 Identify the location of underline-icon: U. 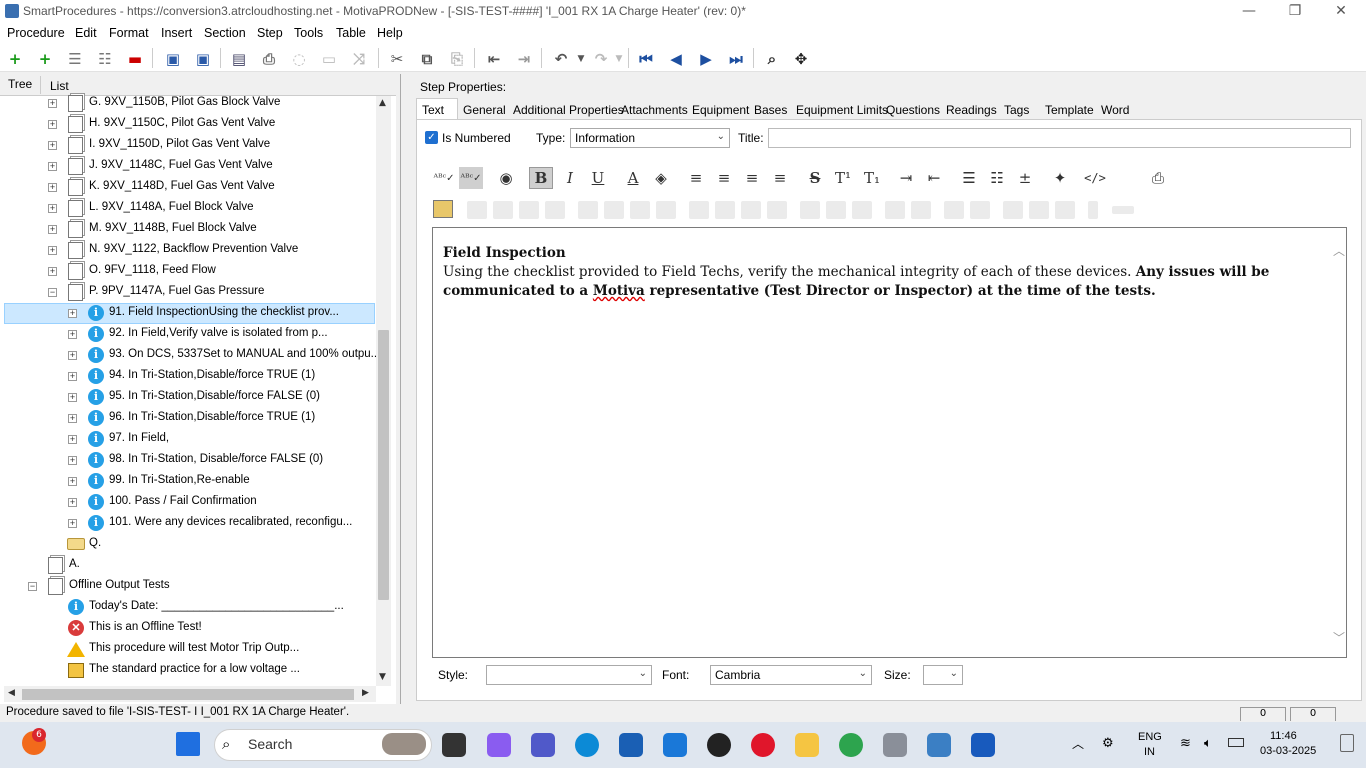
(598, 178).